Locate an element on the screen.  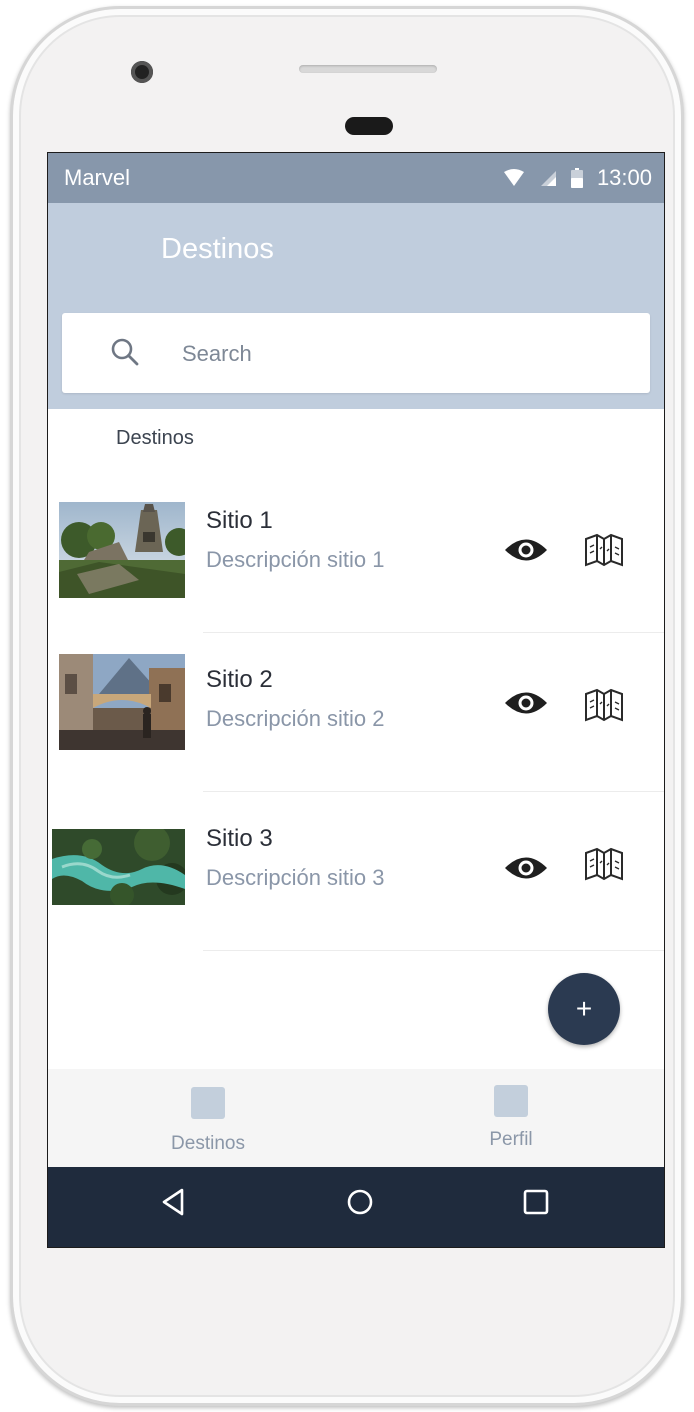
tab-label: Perfil is located at coordinates (511, 1139).